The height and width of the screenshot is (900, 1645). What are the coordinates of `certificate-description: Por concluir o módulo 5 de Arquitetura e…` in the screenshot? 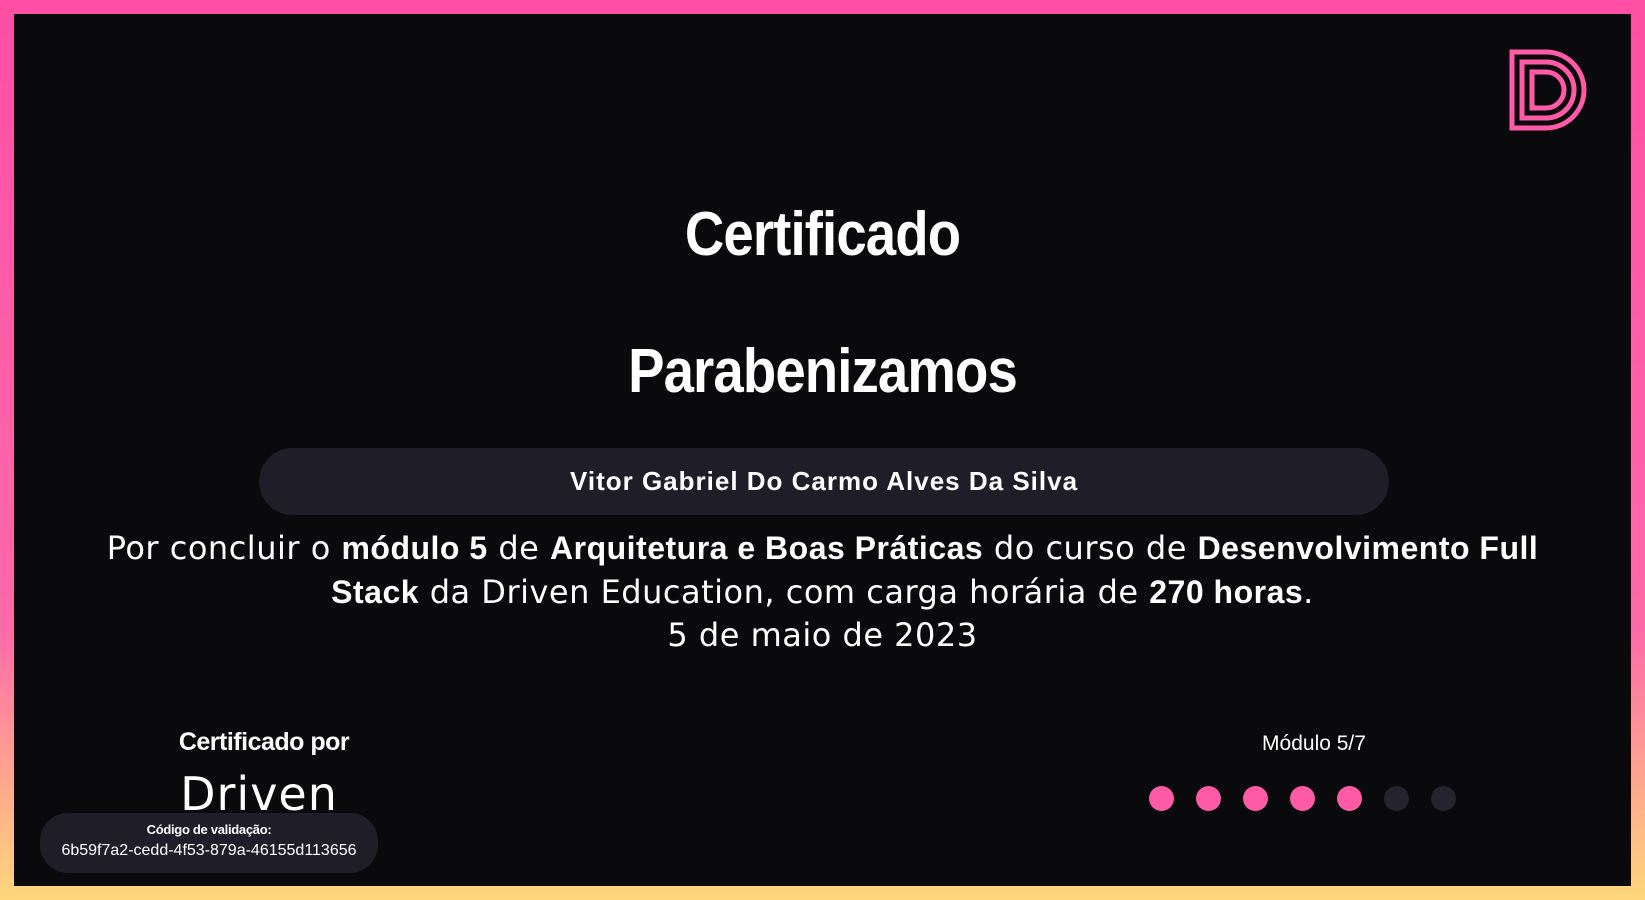 It's located at (822, 570).